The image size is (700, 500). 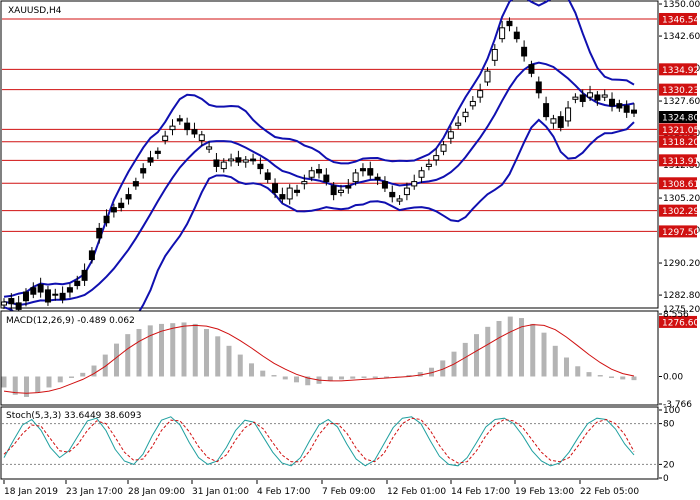 What do you see at coordinates (349, 492) in the screenshot?
I see `time-tick-label: 7 Feb 09:00` at bounding box center [349, 492].